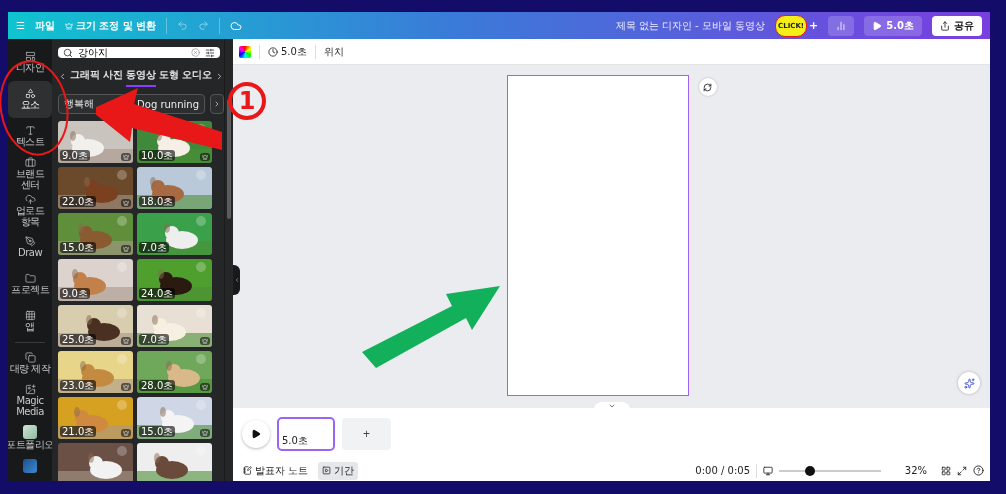 This screenshot has height=494, width=1006. I want to click on duration-label: 23.0초, so click(78, 385).